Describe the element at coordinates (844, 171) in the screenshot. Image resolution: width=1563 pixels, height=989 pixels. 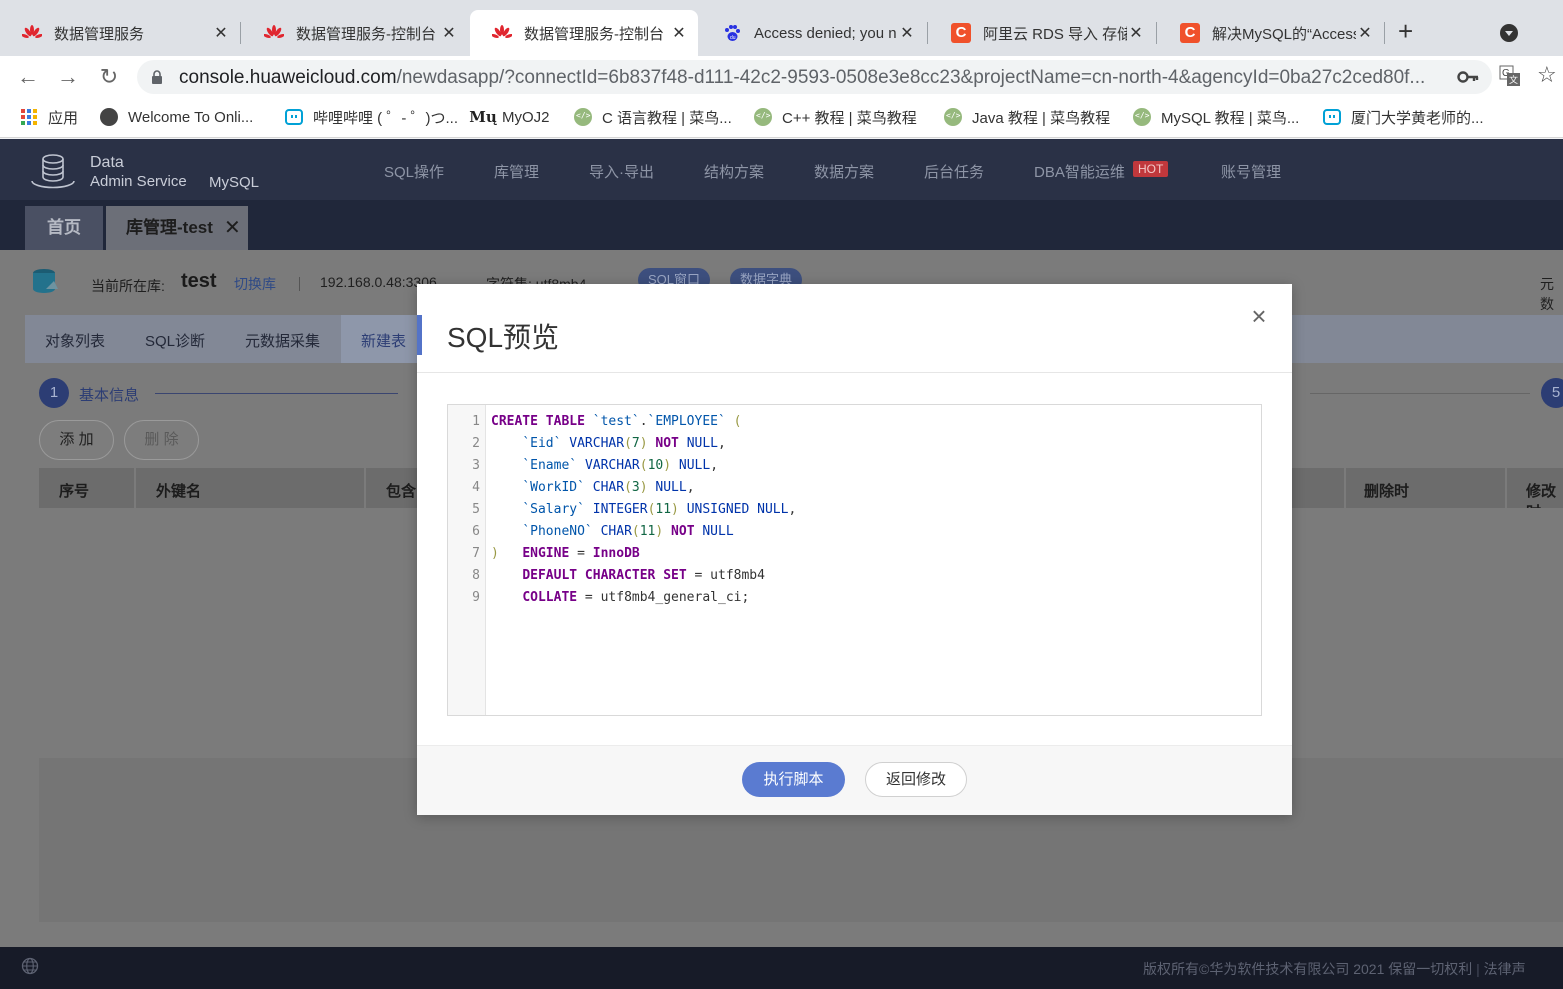
I see `nav-data-plan: 数据方案` at that location.